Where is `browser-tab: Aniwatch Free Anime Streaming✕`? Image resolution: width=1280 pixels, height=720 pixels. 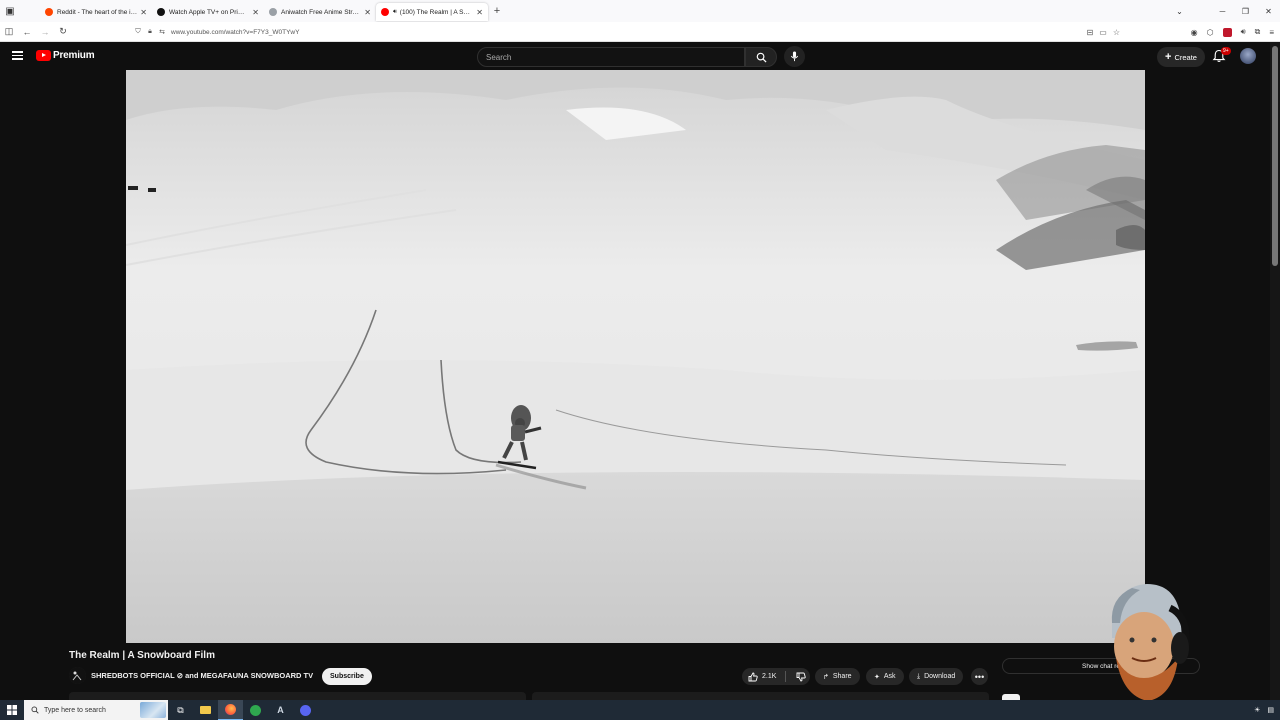
browser-tab: Aniwatch Free Anime Streaming✕ is located at coordinates (320, 12).